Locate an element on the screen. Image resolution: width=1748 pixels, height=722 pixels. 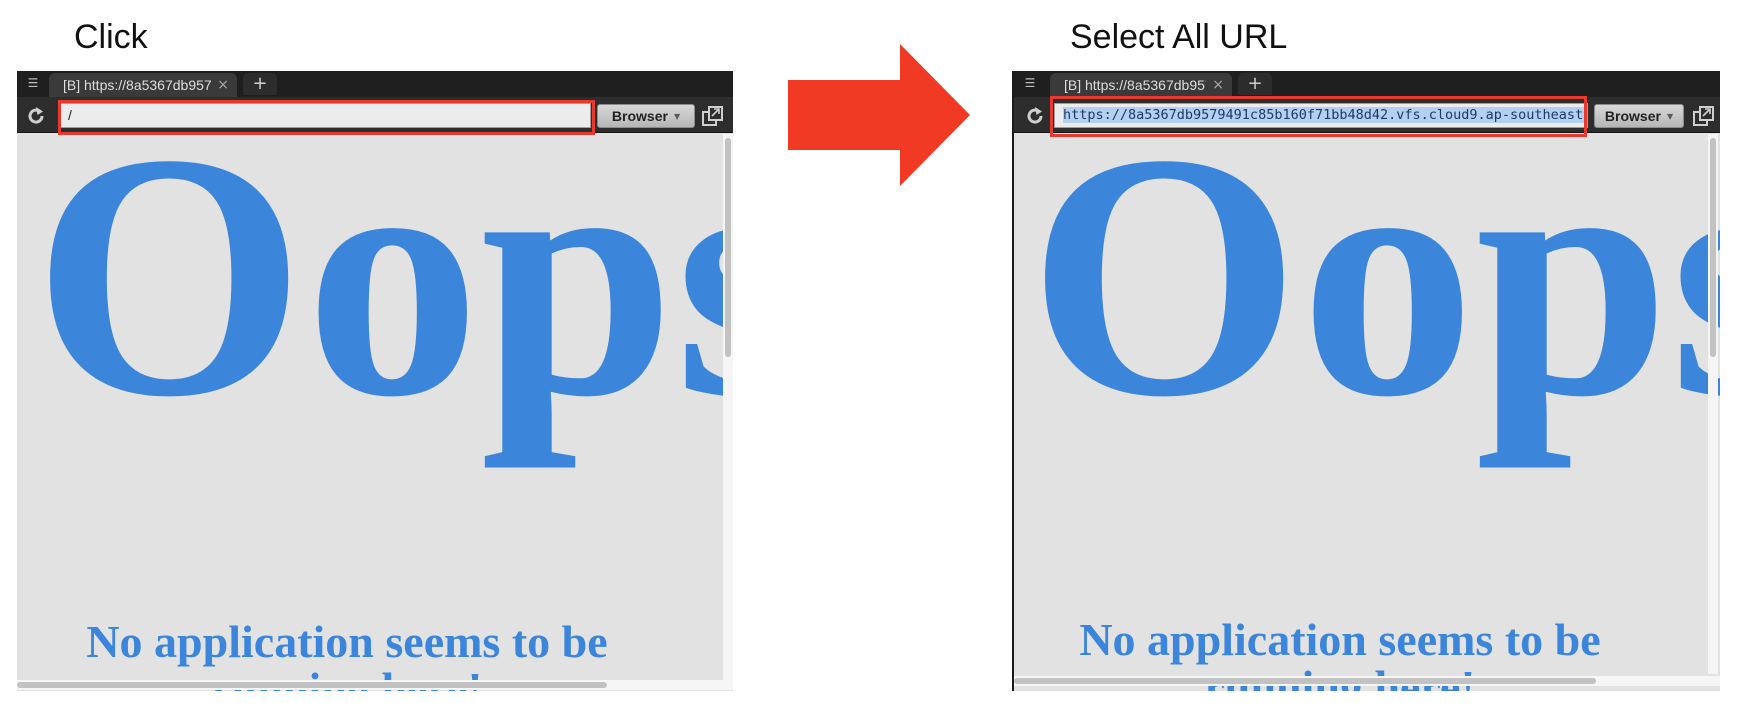
step-2-label: Select All URL is located at coordinates (1179, 37).